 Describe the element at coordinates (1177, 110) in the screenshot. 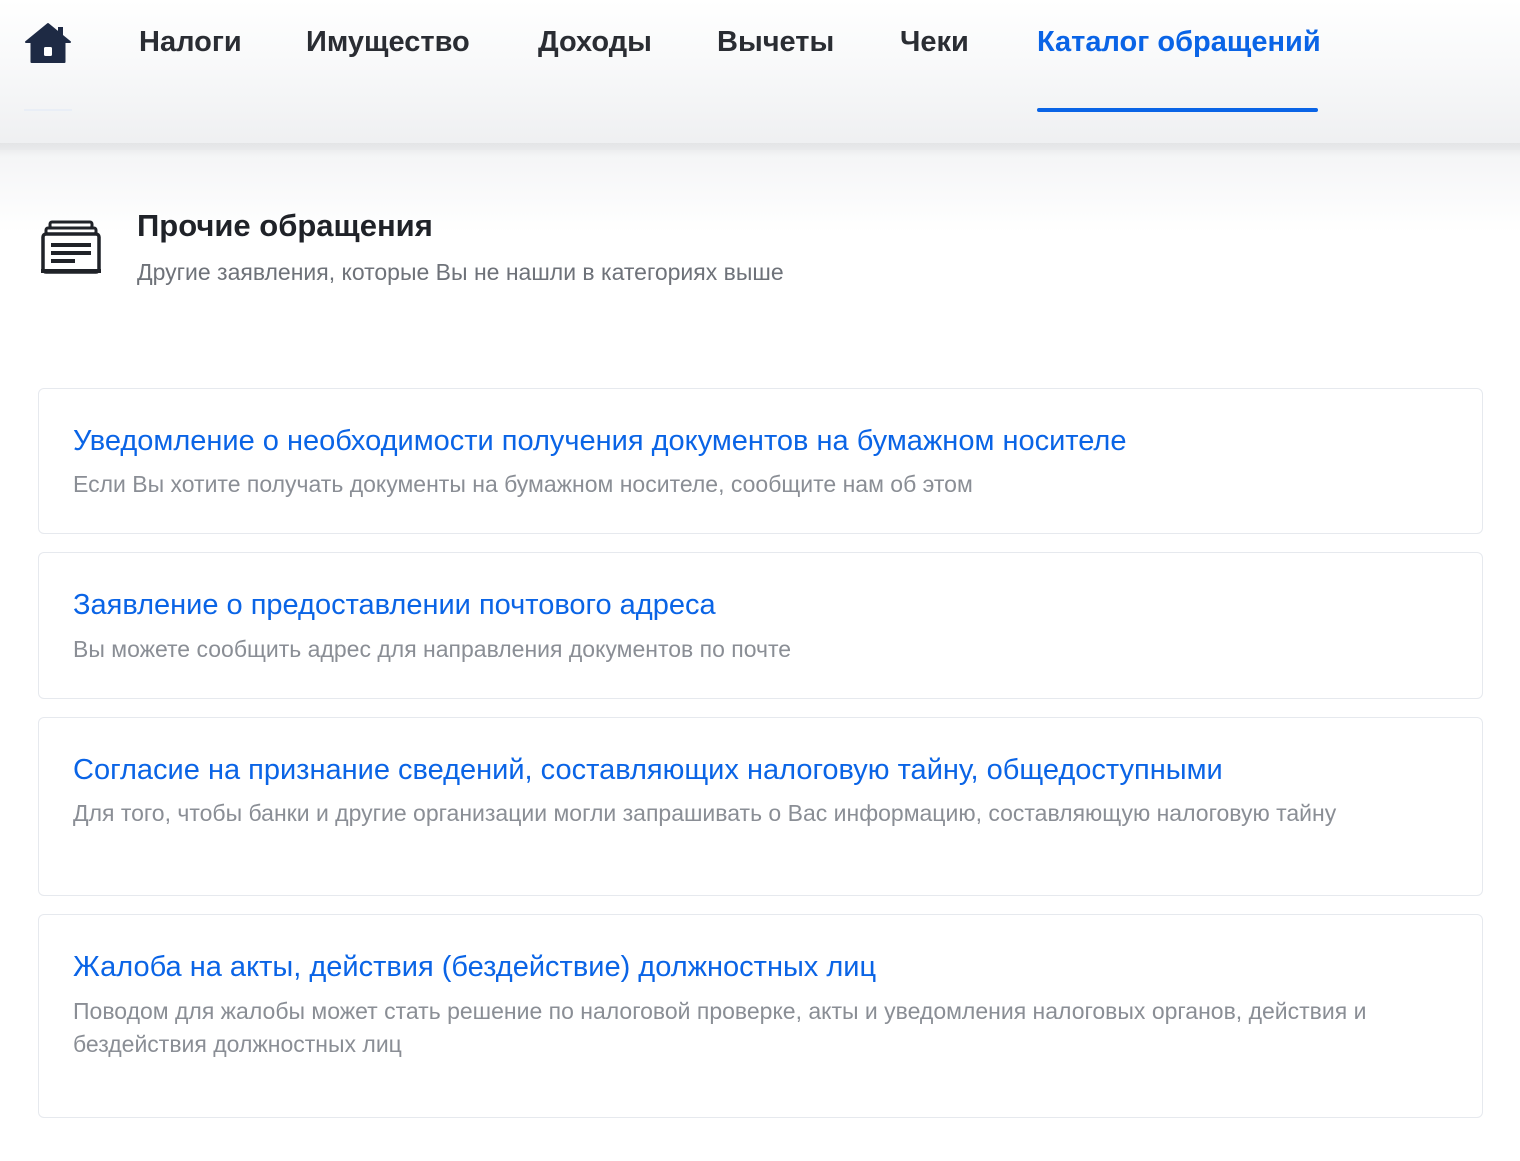

I see `active-tab-indicator` at that location.